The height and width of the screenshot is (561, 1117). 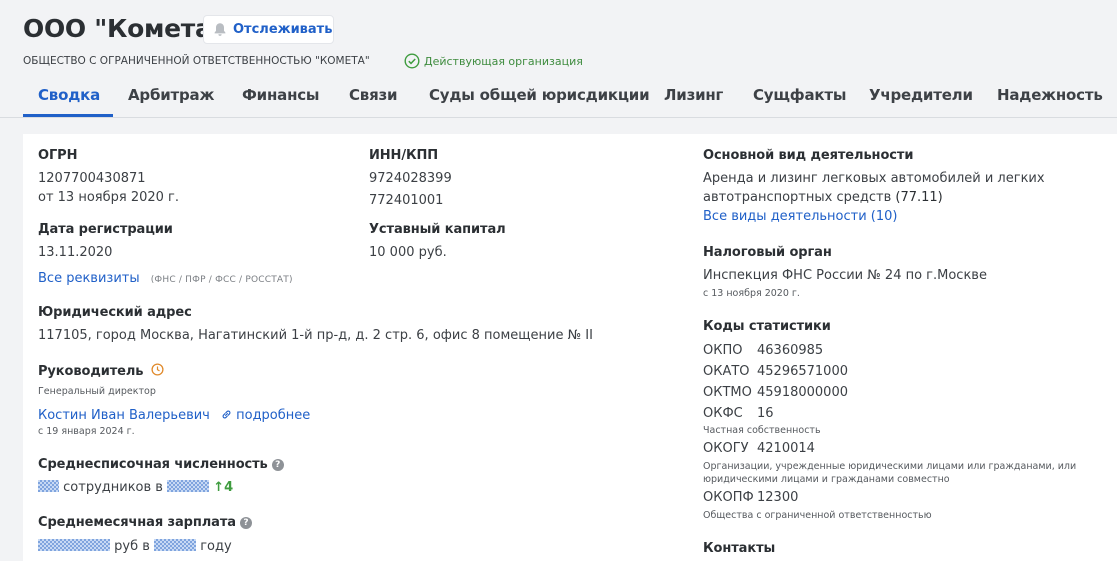 I want to click on activity-code: (77.11), so click(x=919, y=197).